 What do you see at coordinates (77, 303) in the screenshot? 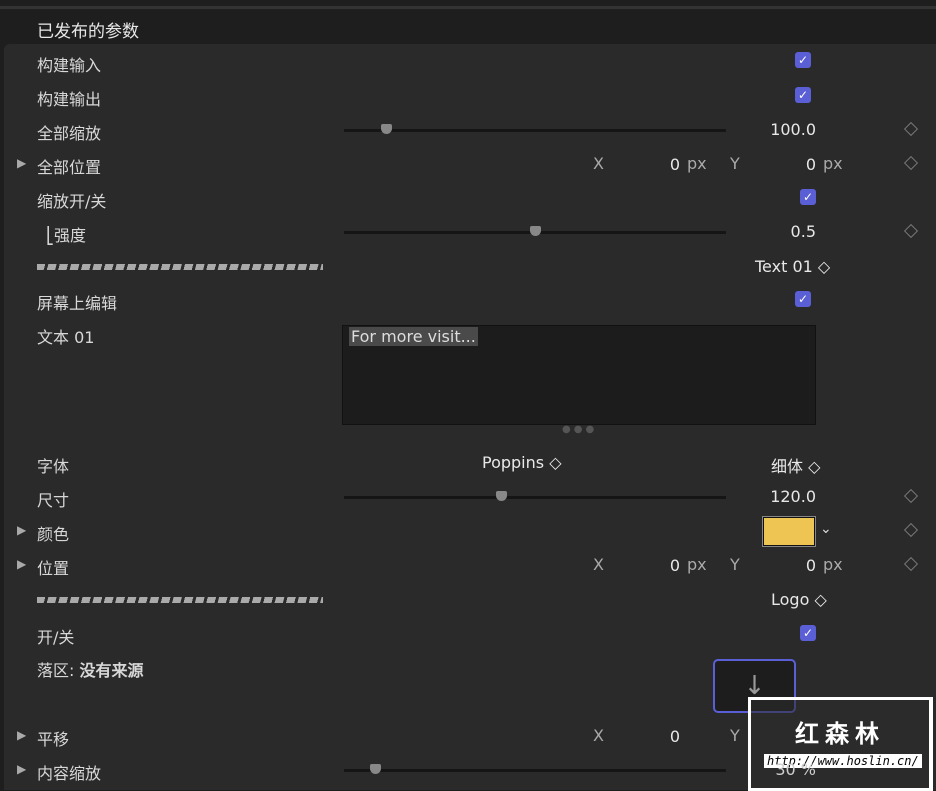
I see `label: 屏幕上编辑` at bounding box center [77, 303].